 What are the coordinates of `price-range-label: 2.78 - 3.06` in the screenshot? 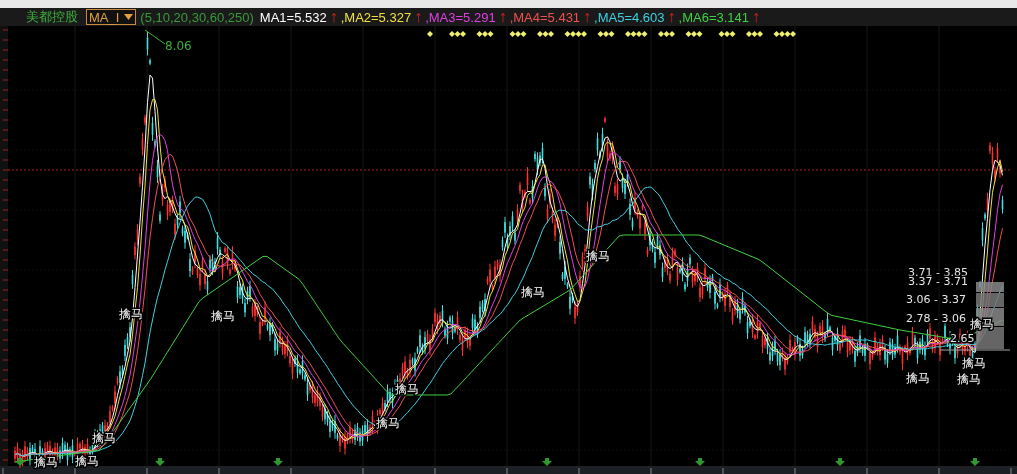 It's located at (936, 318).